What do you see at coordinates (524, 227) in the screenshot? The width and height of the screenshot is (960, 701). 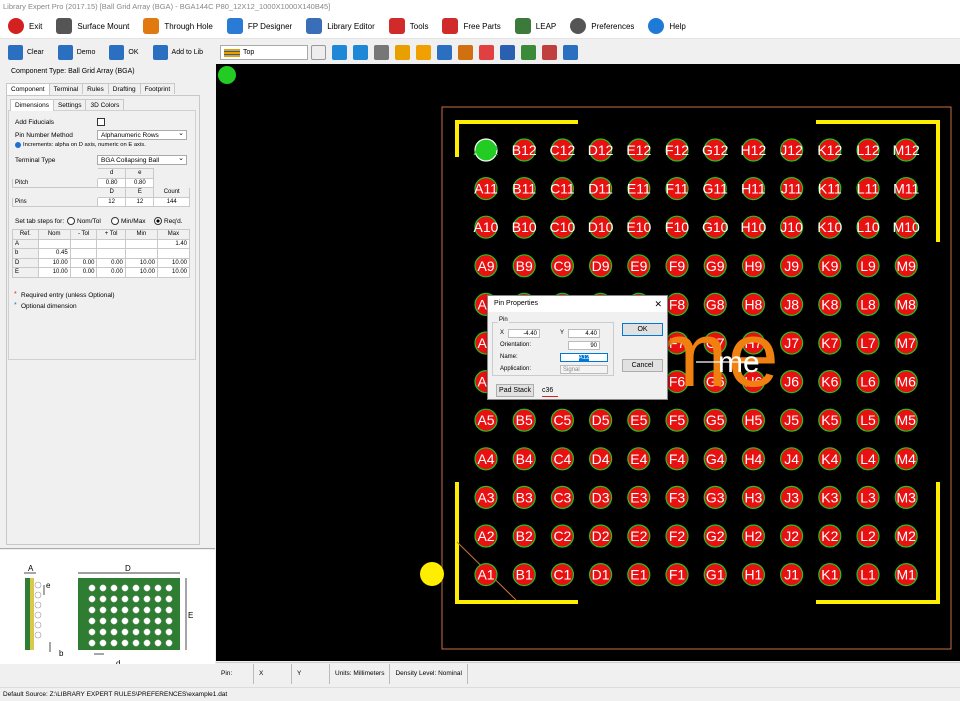 I see `pad-B10: B10` at bounding box center [524, 227].